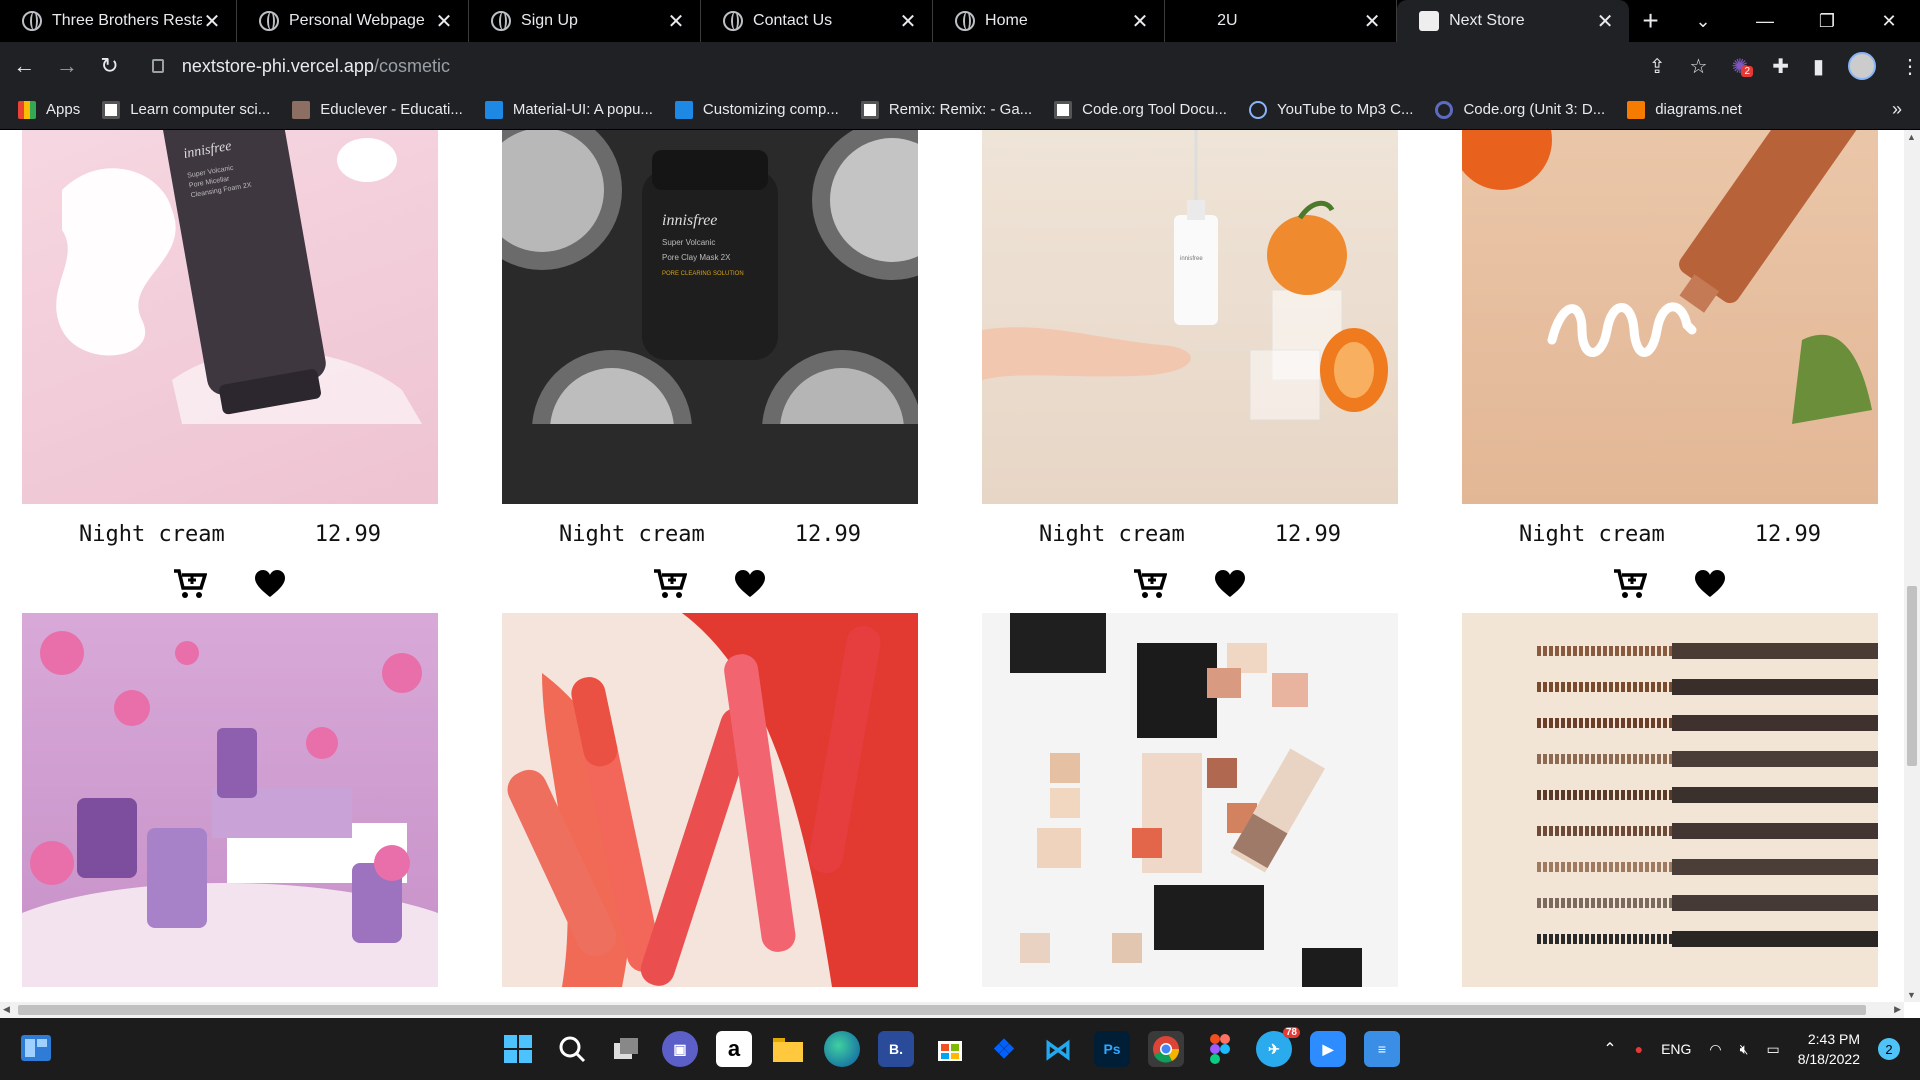 The image size is (1920, 1080). I want to click on bookmark-diagrams: diagrams.net, so click(1684, 109).